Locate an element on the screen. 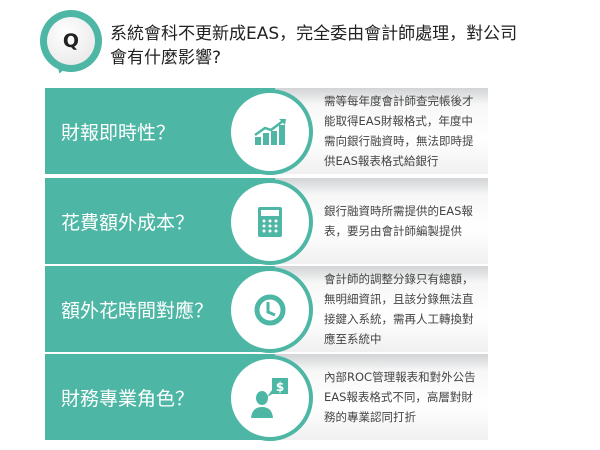  person-dollar-icon: $ is located at coordinates (270, 398).